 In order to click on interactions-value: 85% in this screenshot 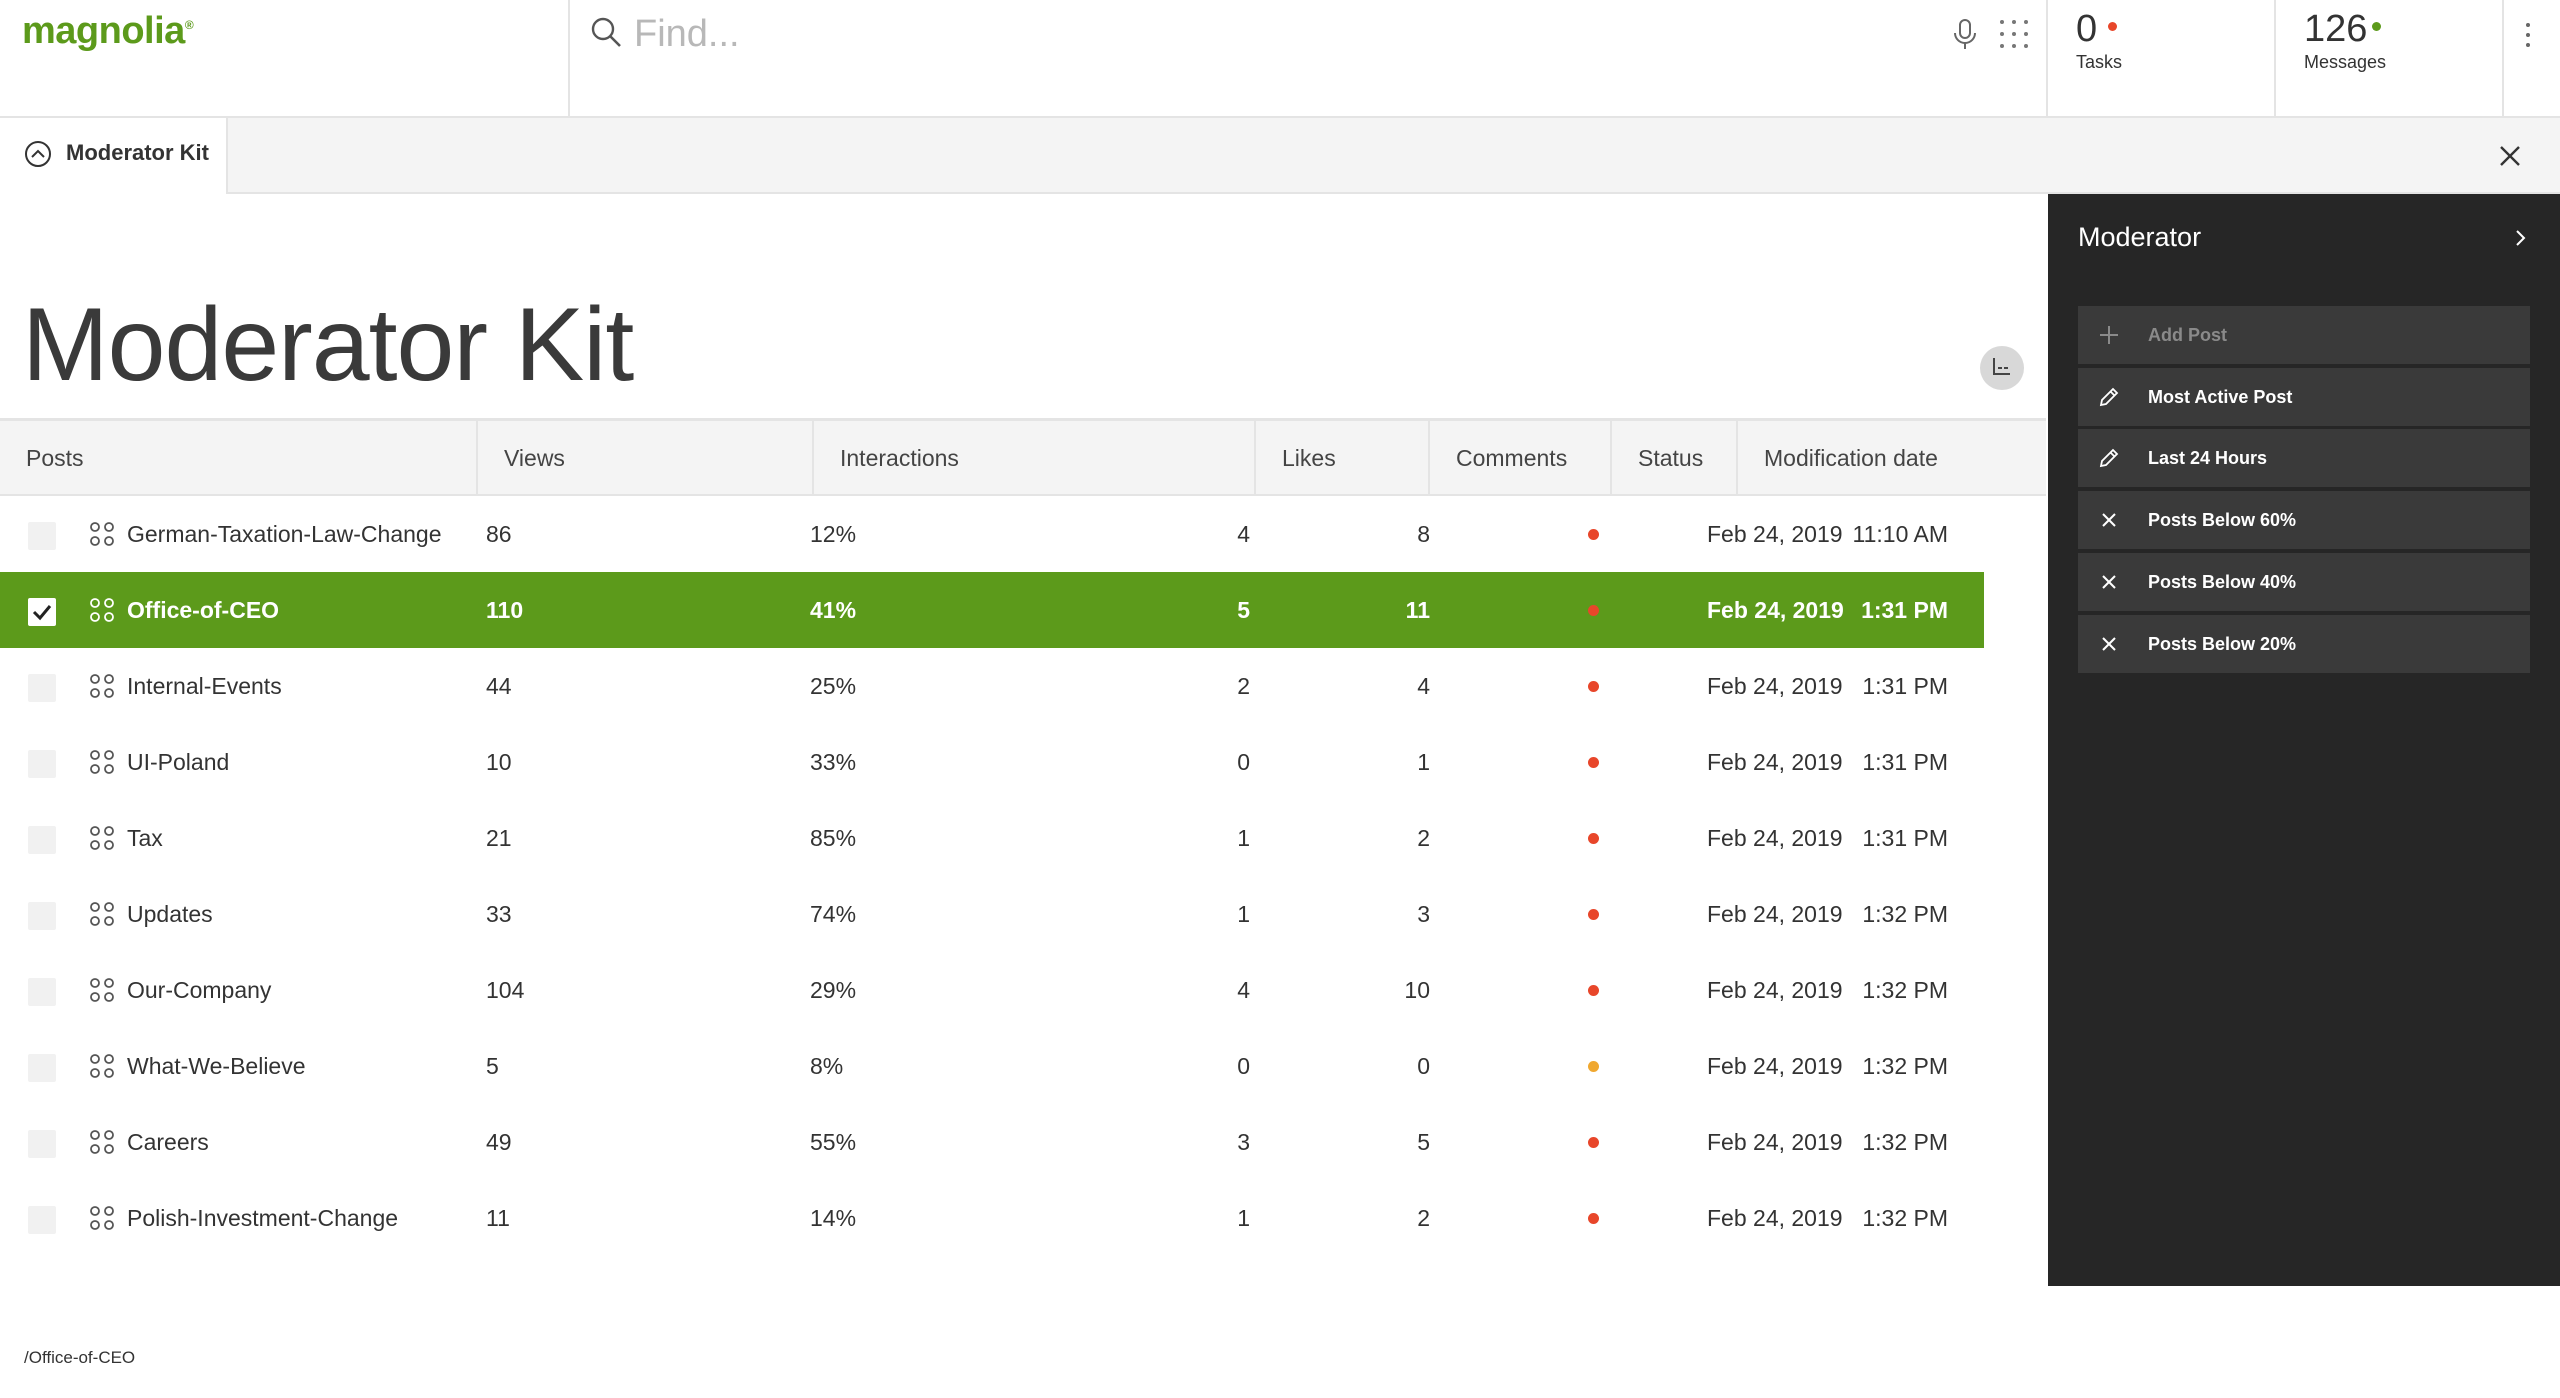, I will do `click(833, 838)`.